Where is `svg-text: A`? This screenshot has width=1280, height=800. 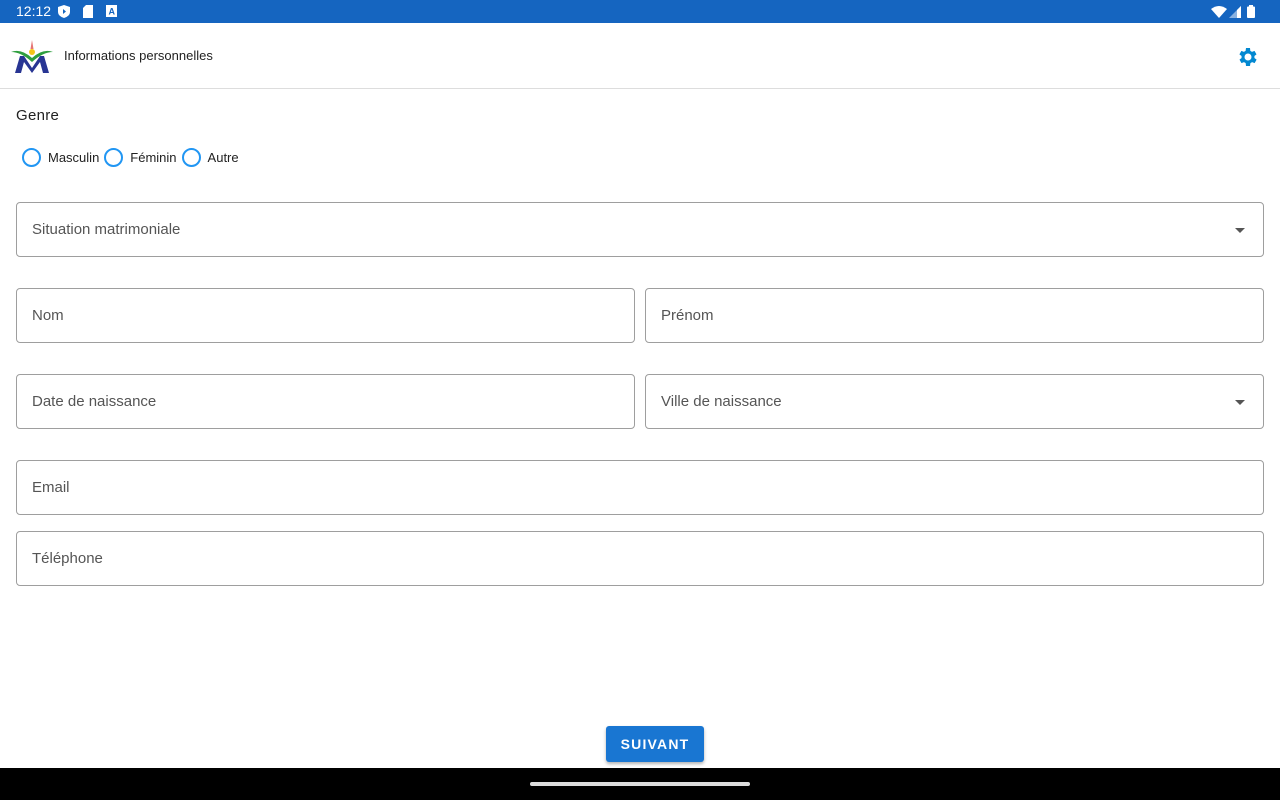
svg-text: A is located at coordinates (112, 12).